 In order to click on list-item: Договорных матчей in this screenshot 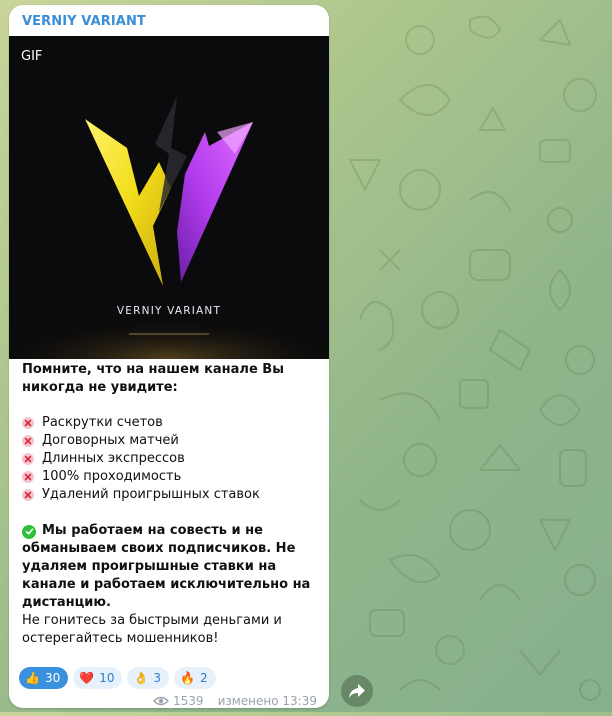, I will do `click(170, 441)`.